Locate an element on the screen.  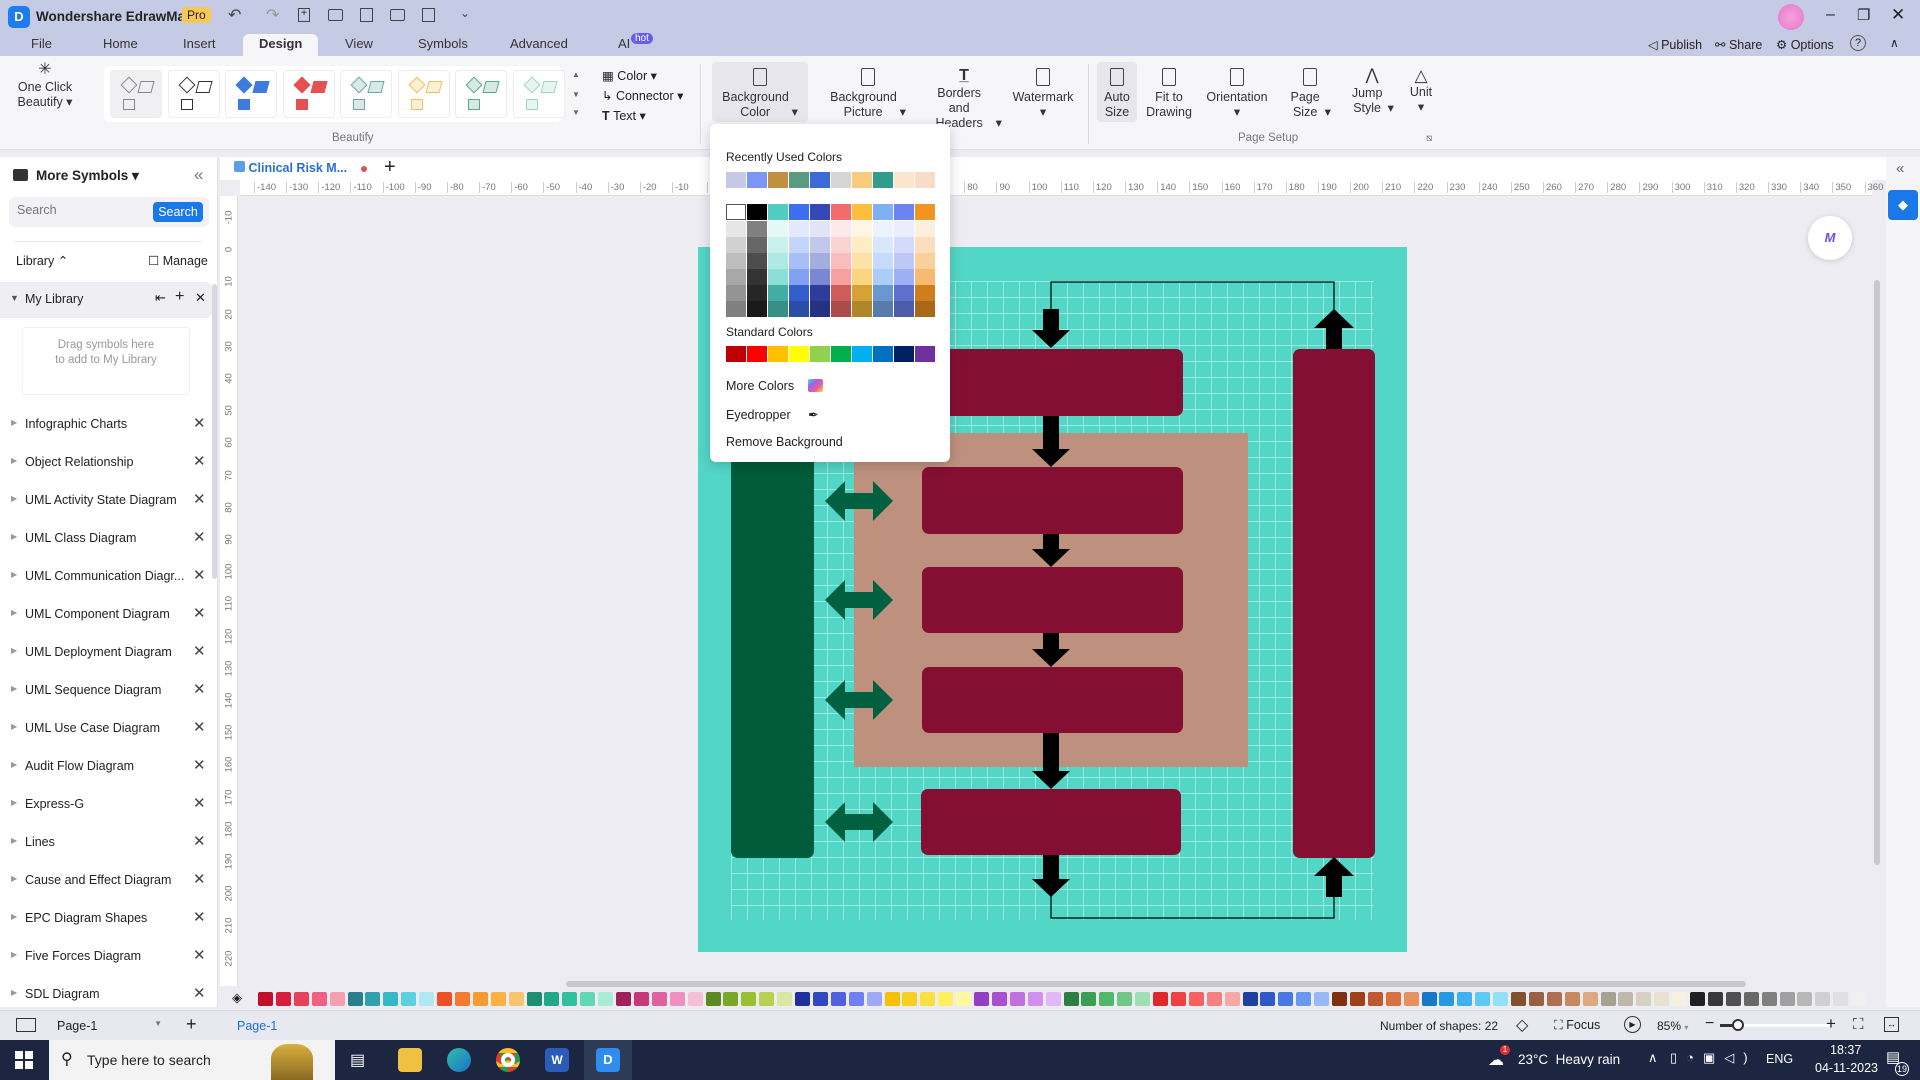
edrawmax-icon: D is located at coordinates (608, 1060).